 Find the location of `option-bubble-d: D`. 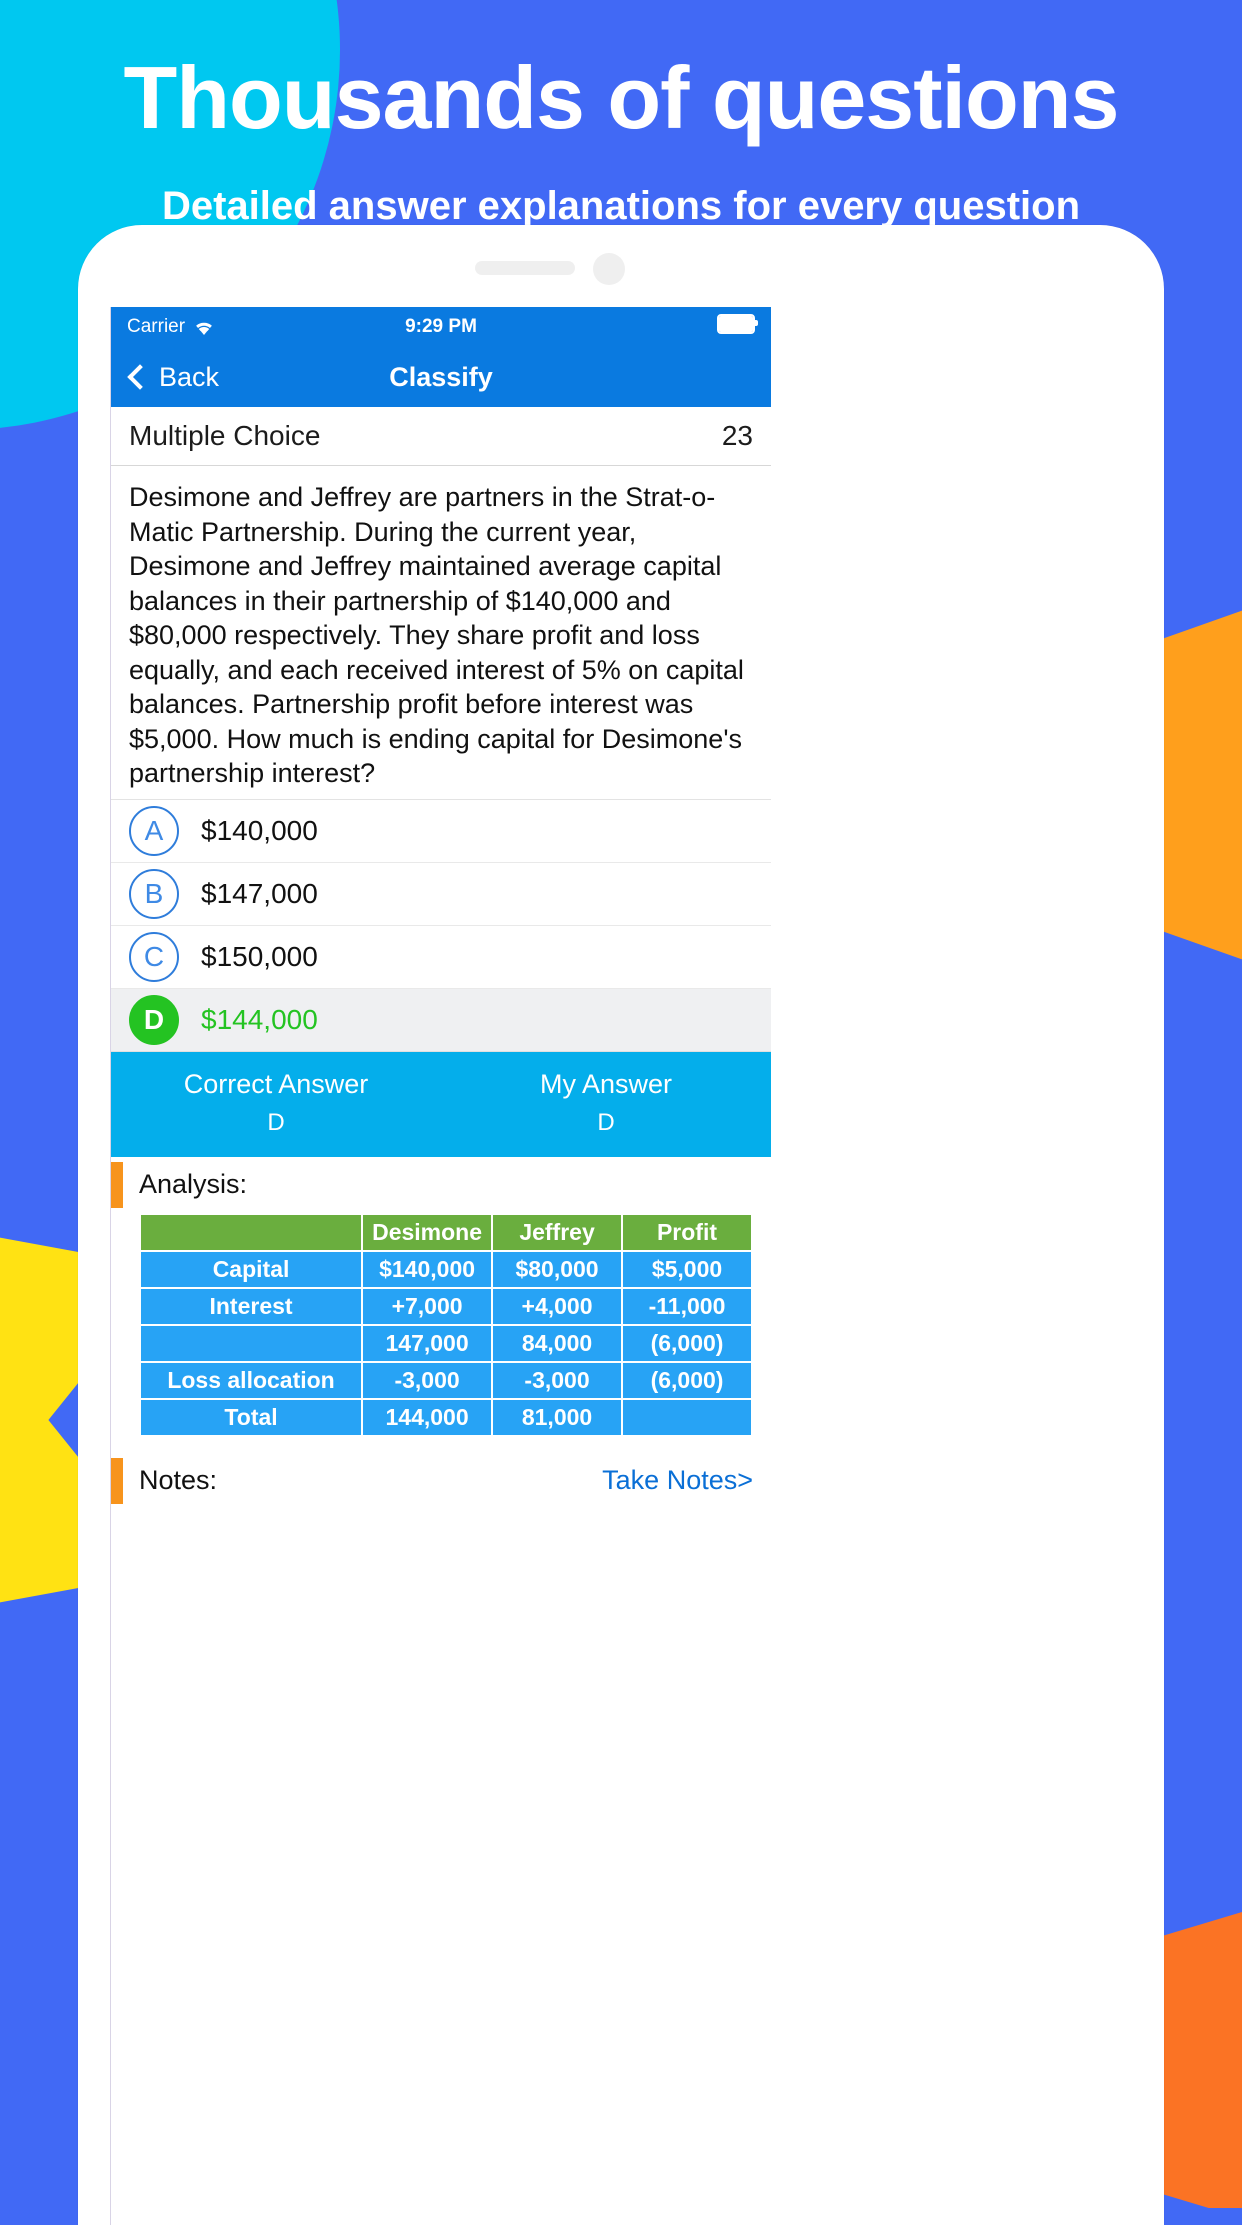

option-bubble-d: D is located at coordinates (154, 1019).